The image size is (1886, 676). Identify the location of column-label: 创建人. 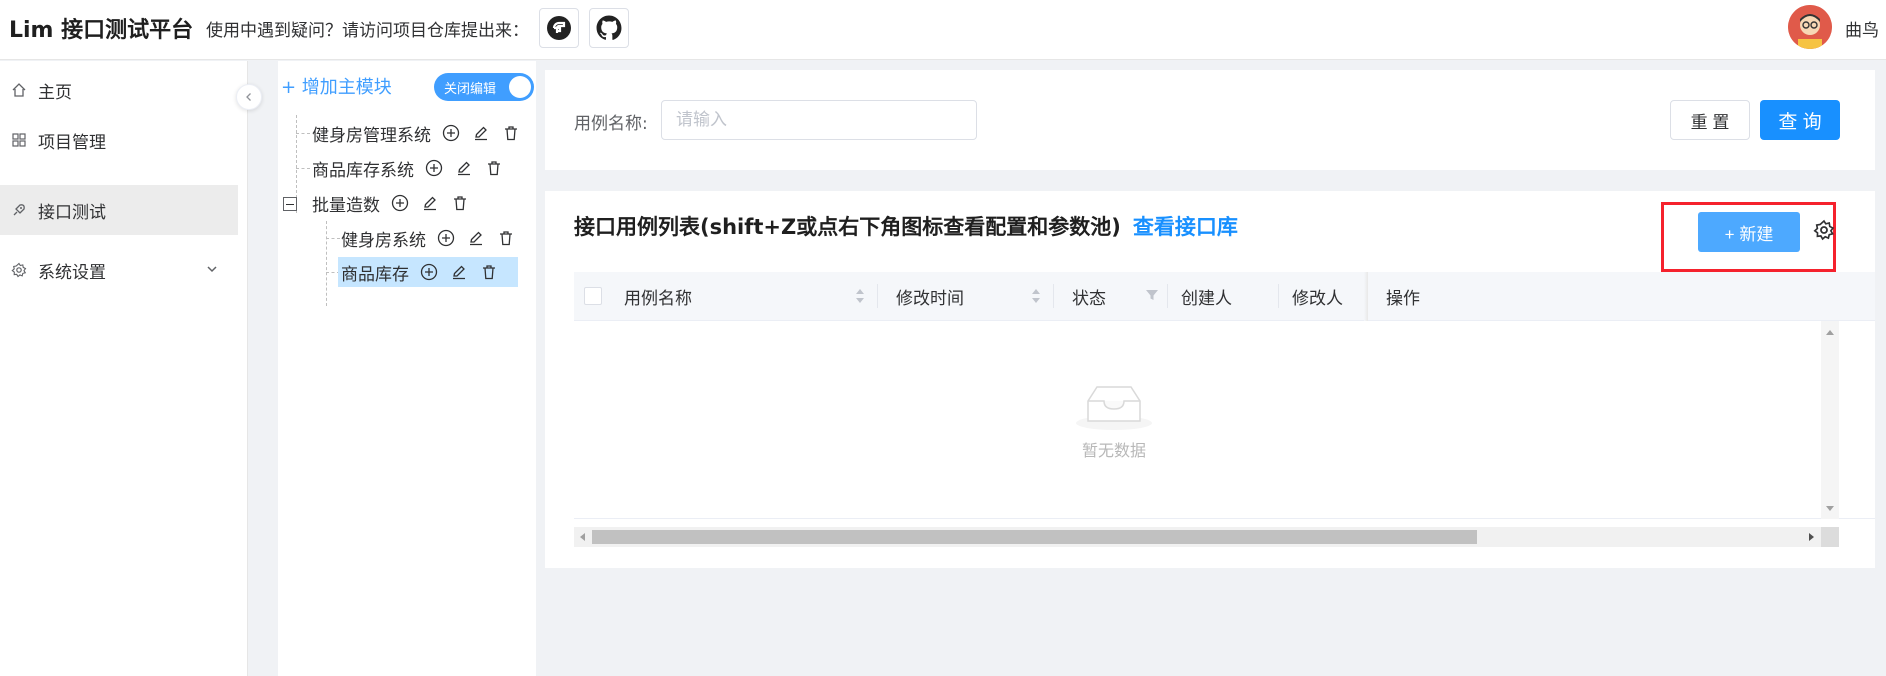
(1206, 299).